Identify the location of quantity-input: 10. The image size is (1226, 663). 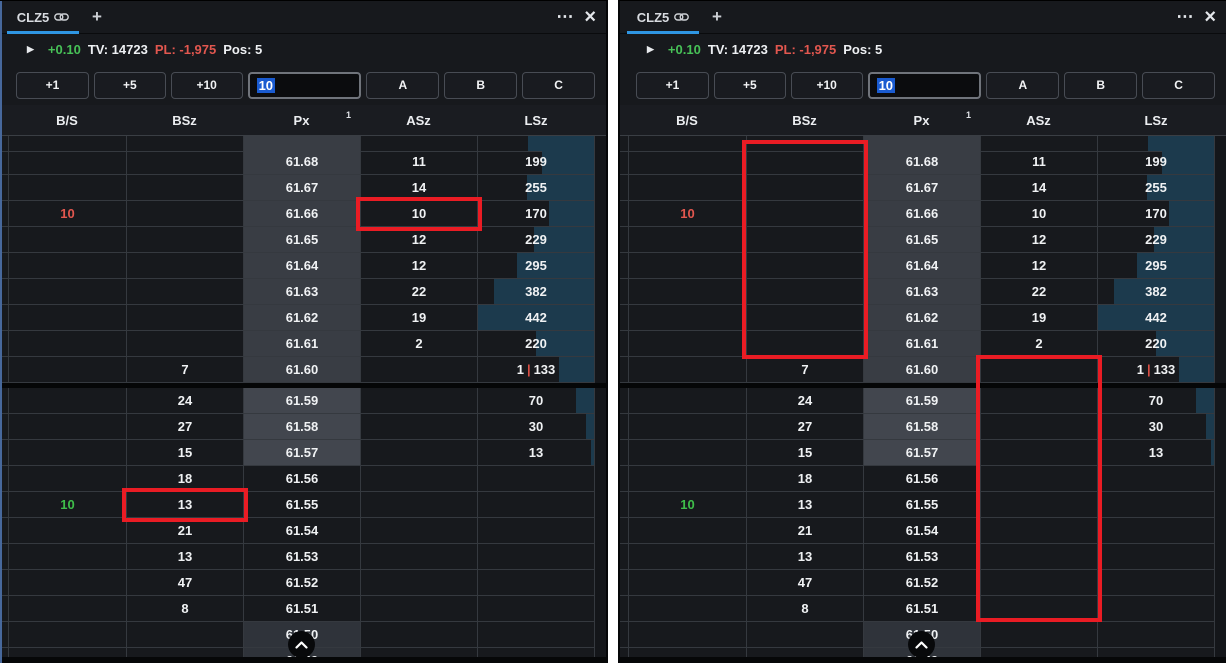
(924, 85).